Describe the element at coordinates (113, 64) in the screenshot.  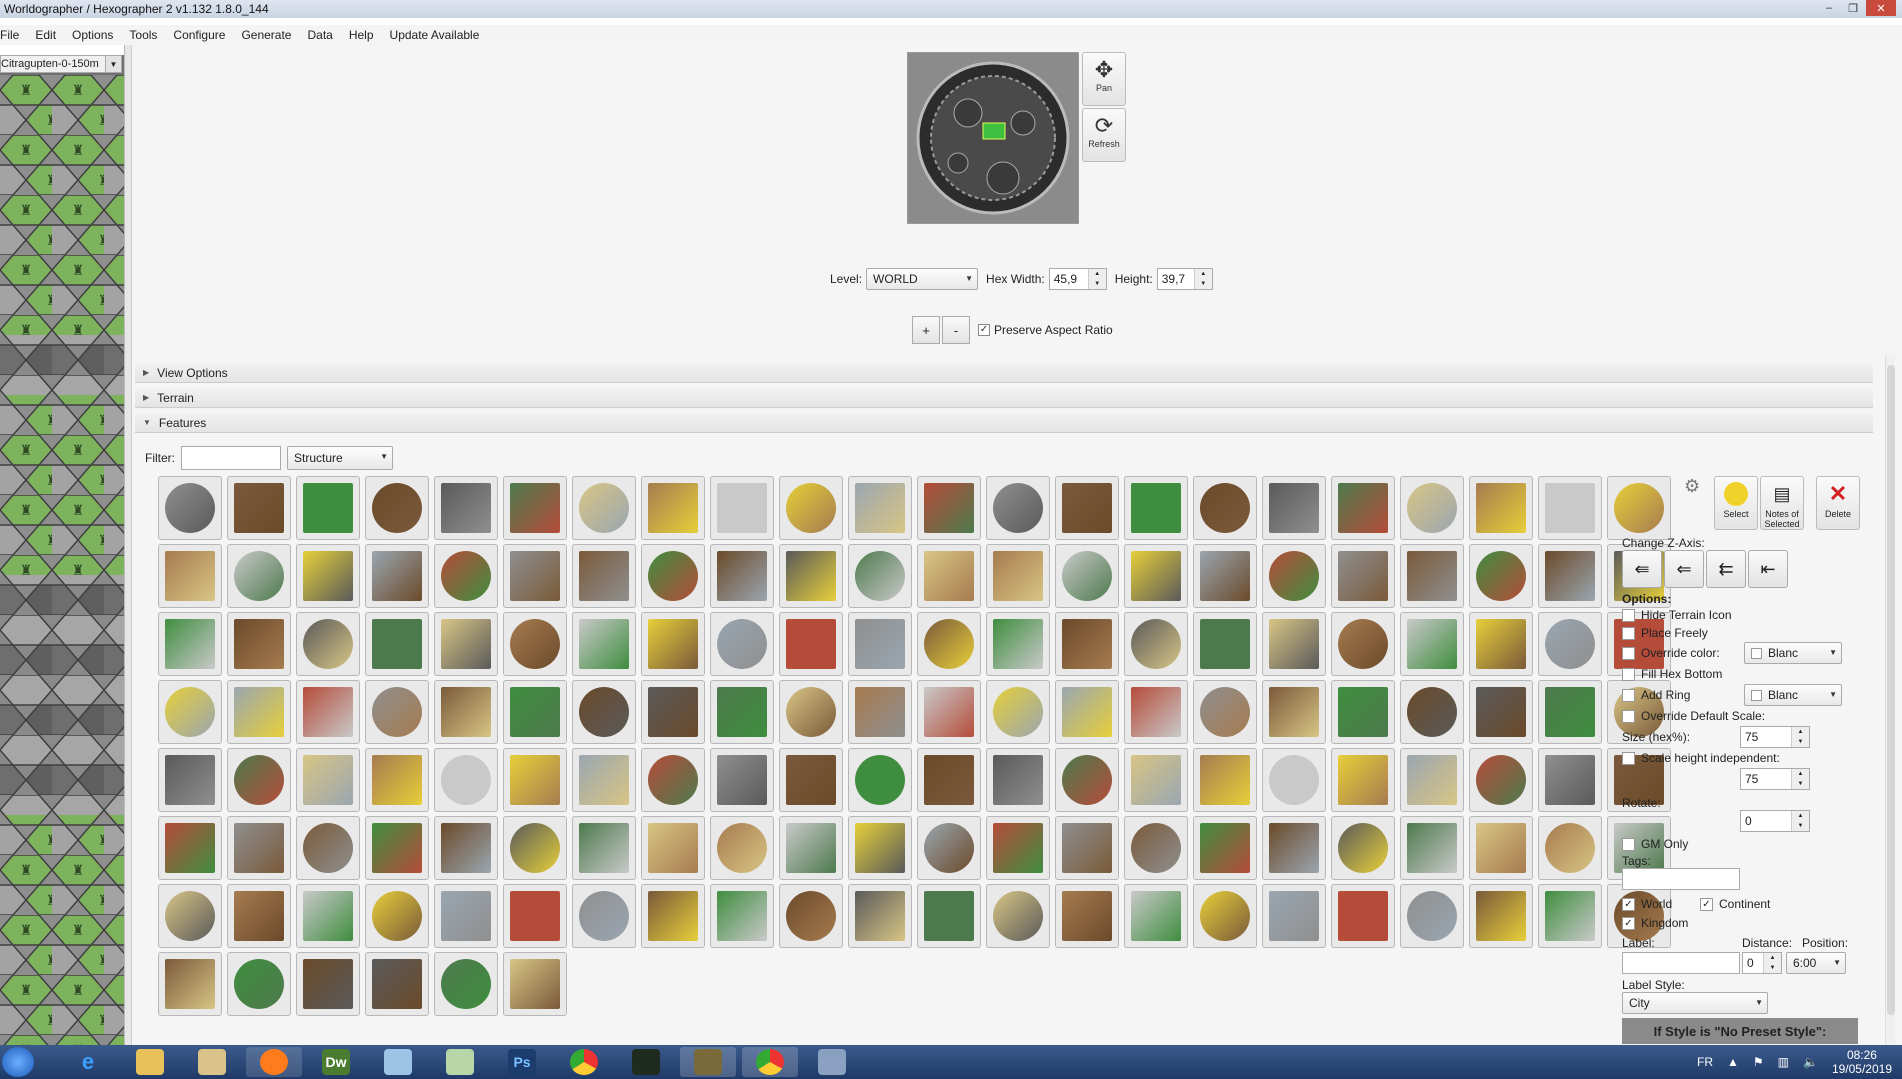
I see `chevron-down-icon: ▼` at that location.